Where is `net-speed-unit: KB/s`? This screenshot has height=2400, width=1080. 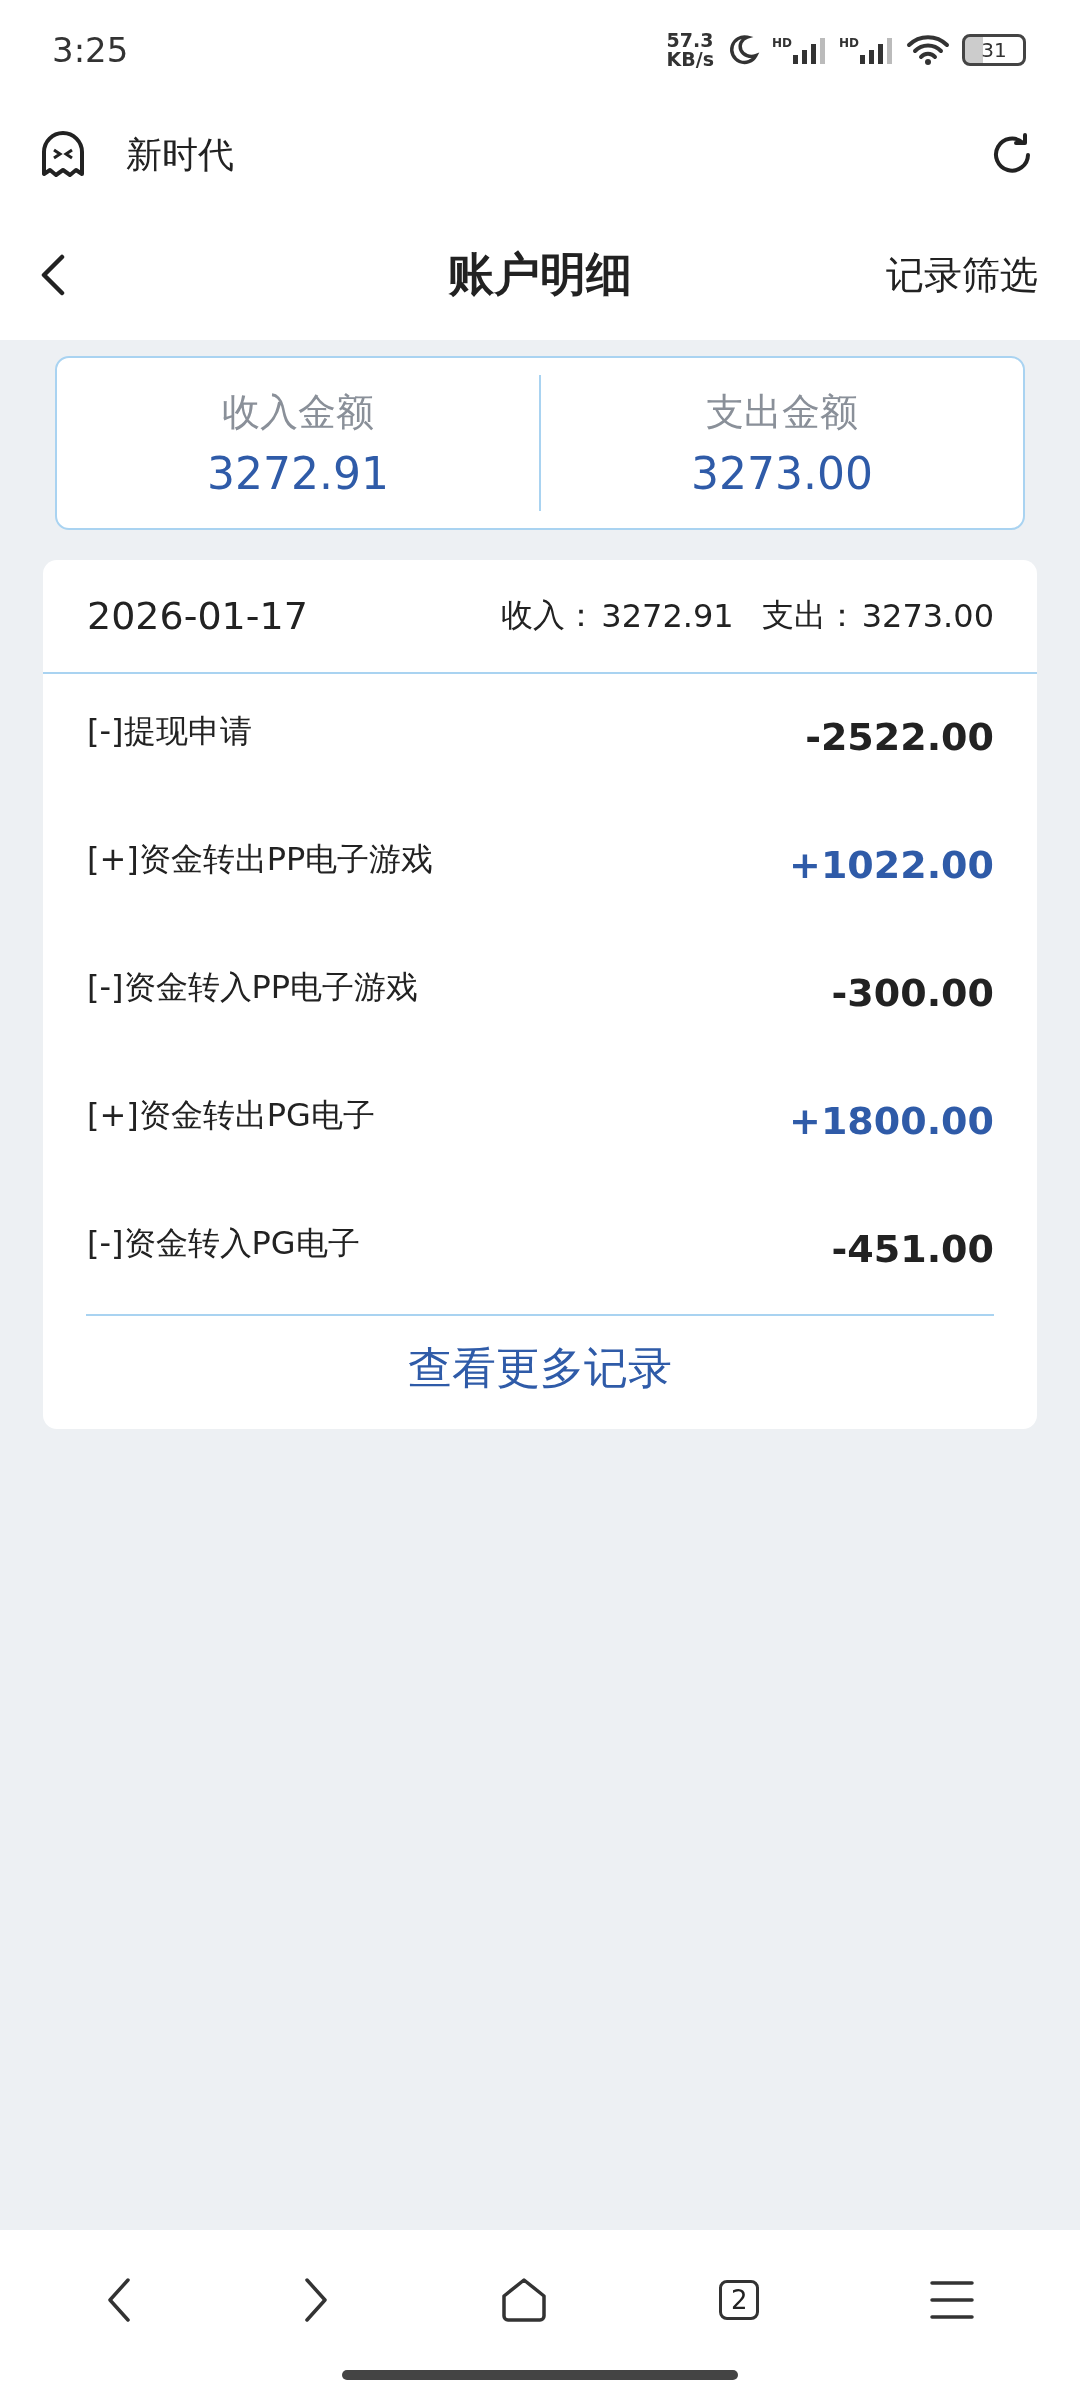 net-speed-unit: KB/s is located at coordinates (690, 59).